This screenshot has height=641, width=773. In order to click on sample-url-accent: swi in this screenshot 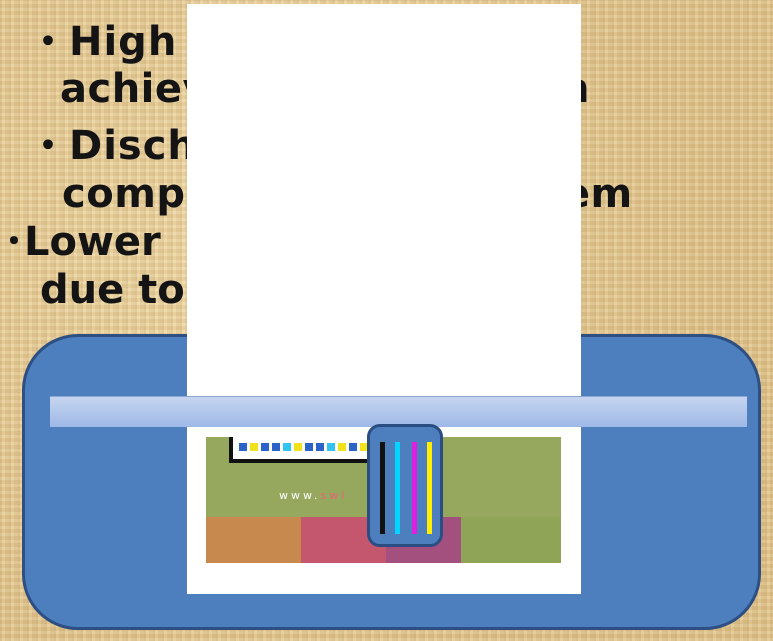, I will do `click(334, 495)`.